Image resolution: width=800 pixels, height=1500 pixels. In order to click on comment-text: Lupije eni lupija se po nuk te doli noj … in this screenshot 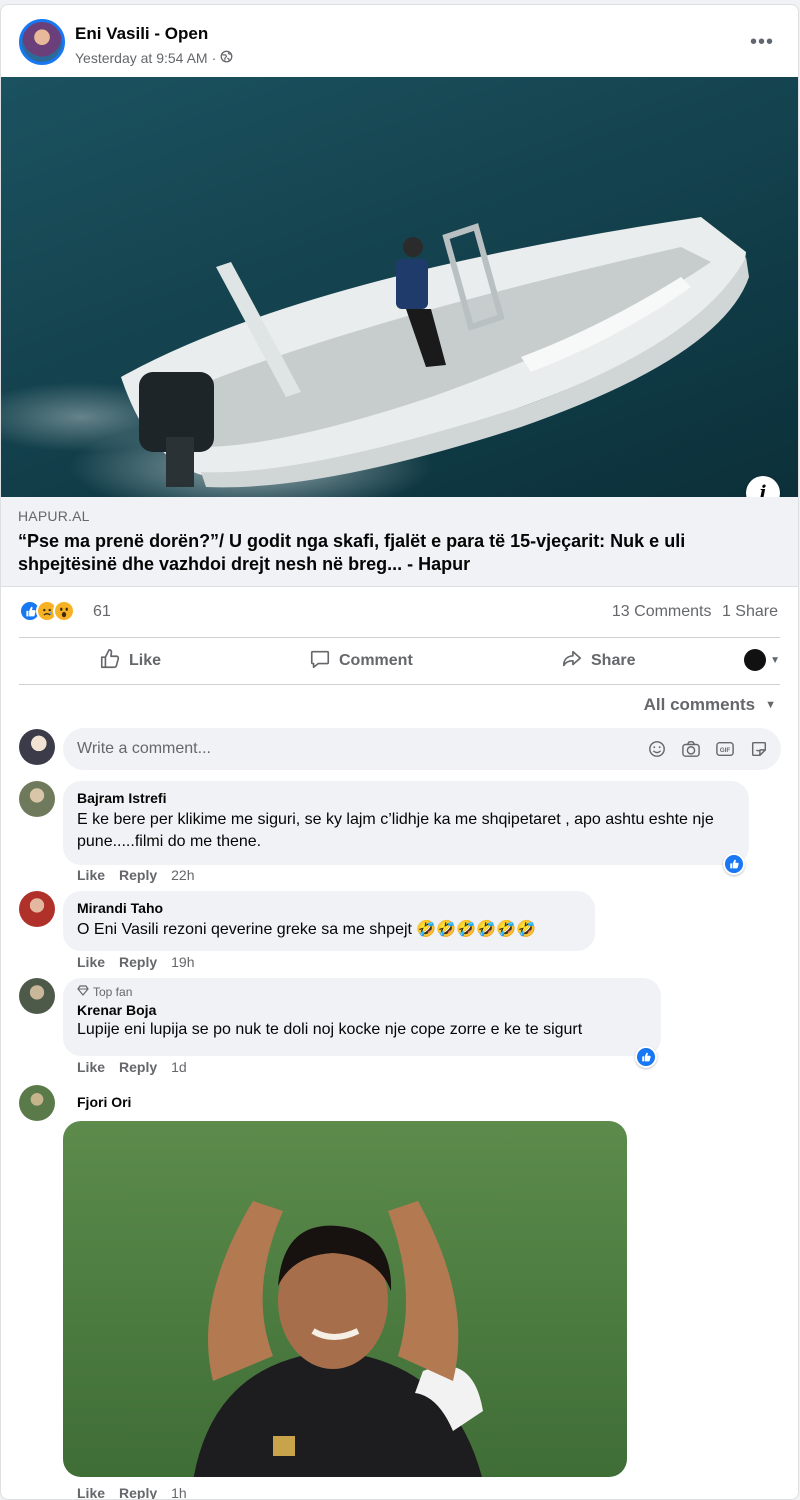, I will do `click(330, 1029)`.